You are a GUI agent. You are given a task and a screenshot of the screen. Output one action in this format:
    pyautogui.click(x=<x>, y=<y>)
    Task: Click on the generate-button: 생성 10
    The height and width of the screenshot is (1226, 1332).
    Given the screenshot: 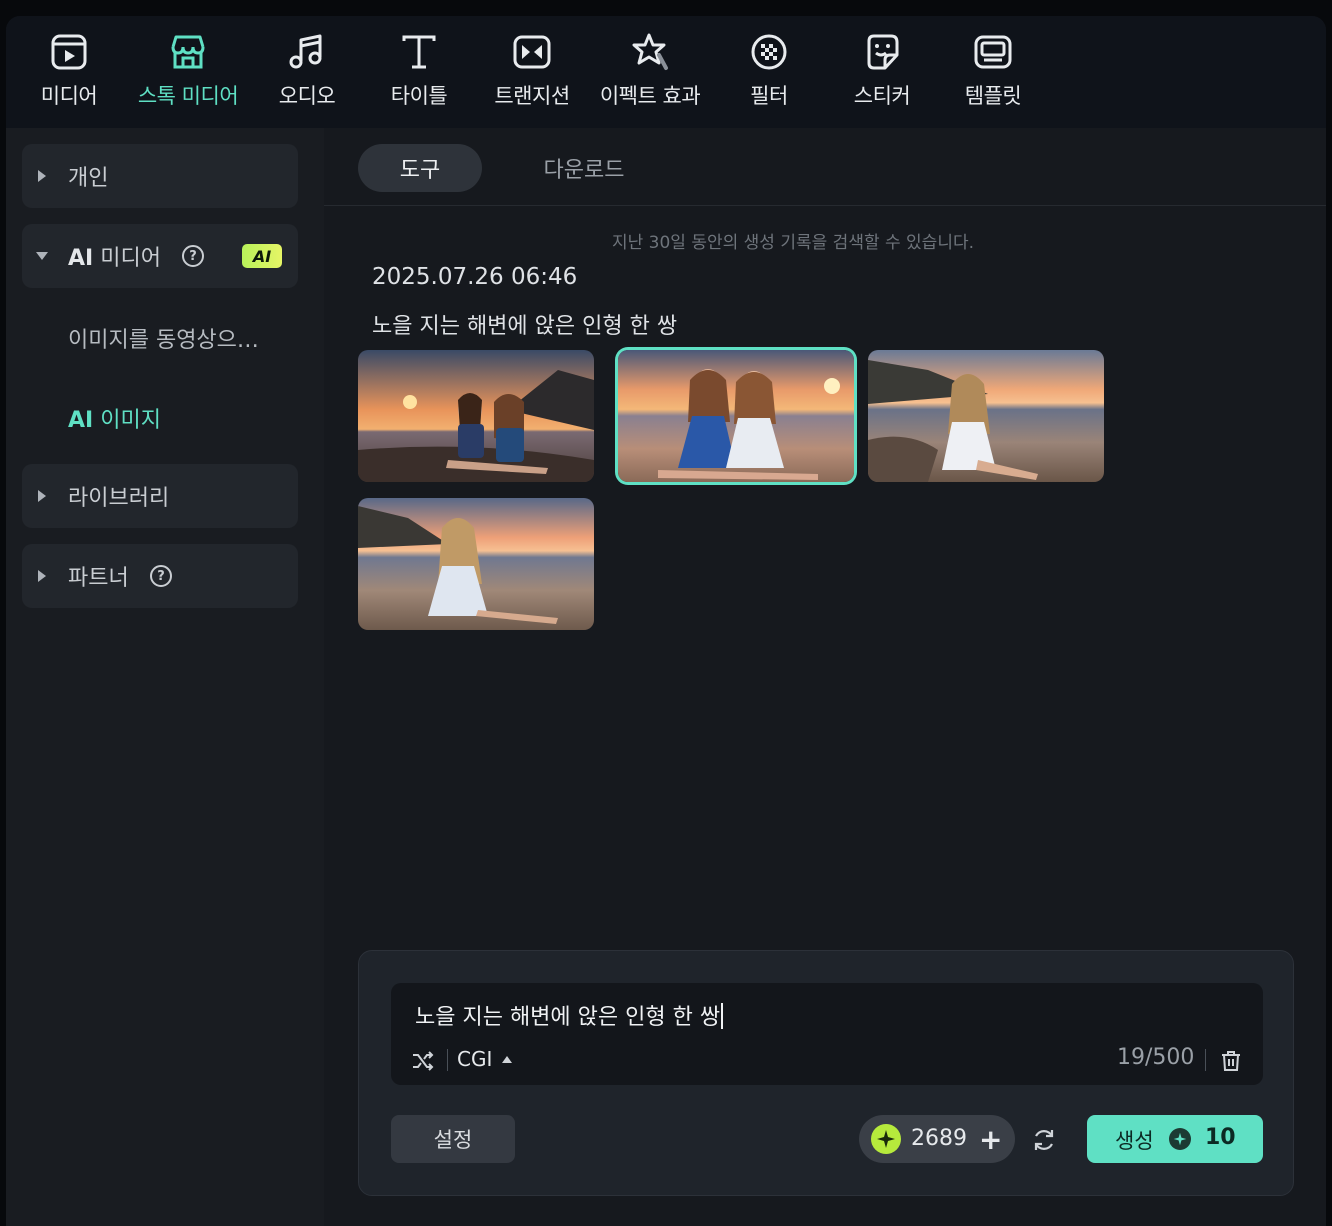 What is the action you would take?
    pyautogui.click(x=1175, y=1139)
    